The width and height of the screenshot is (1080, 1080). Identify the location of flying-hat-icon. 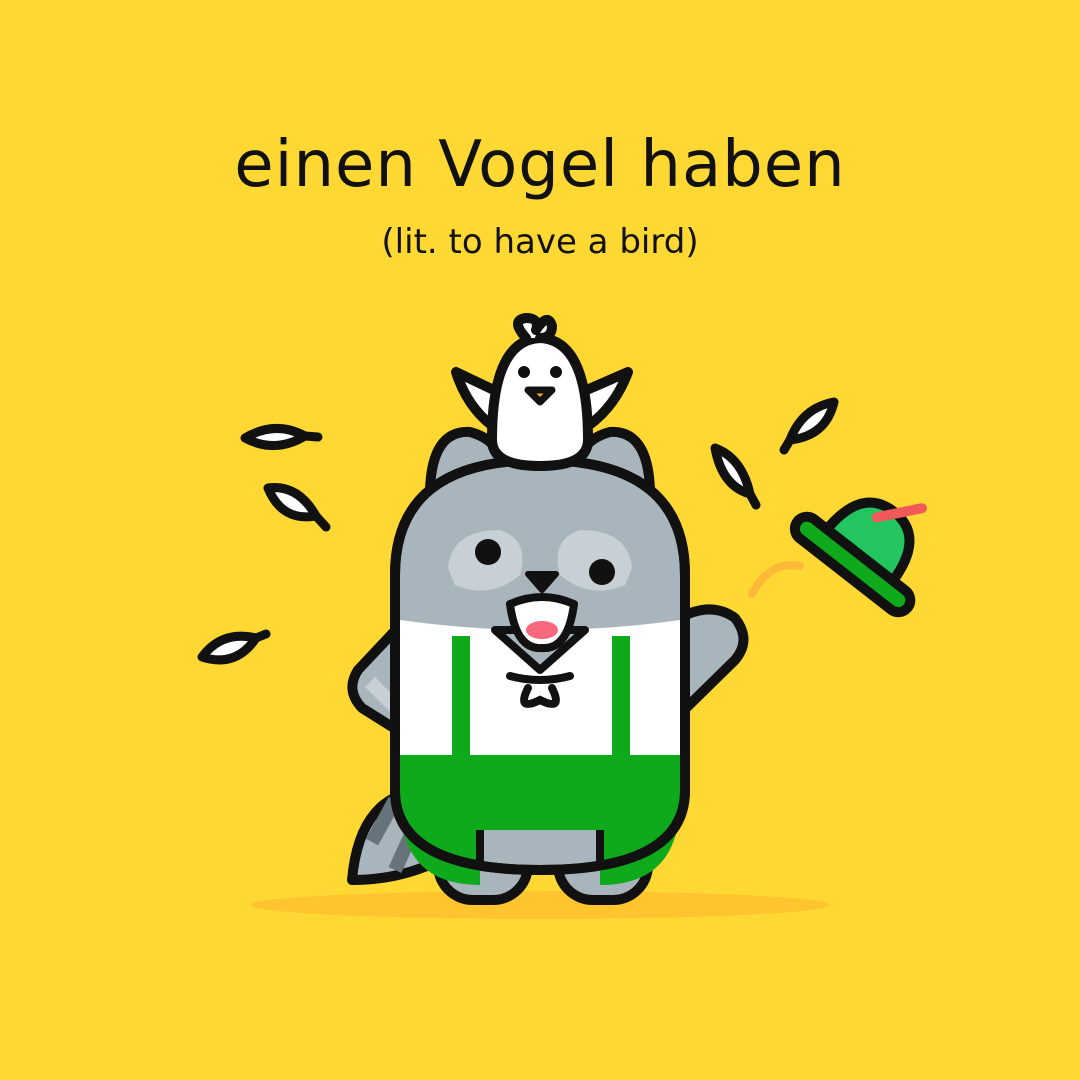
(858, 557).